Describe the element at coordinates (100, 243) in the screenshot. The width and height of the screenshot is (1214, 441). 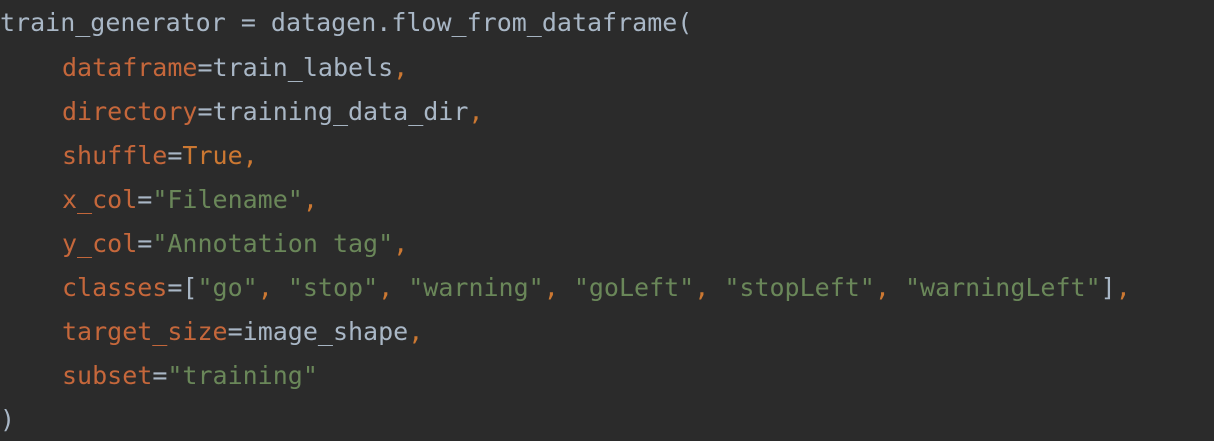
I see `arg-name: y_col` at that location.